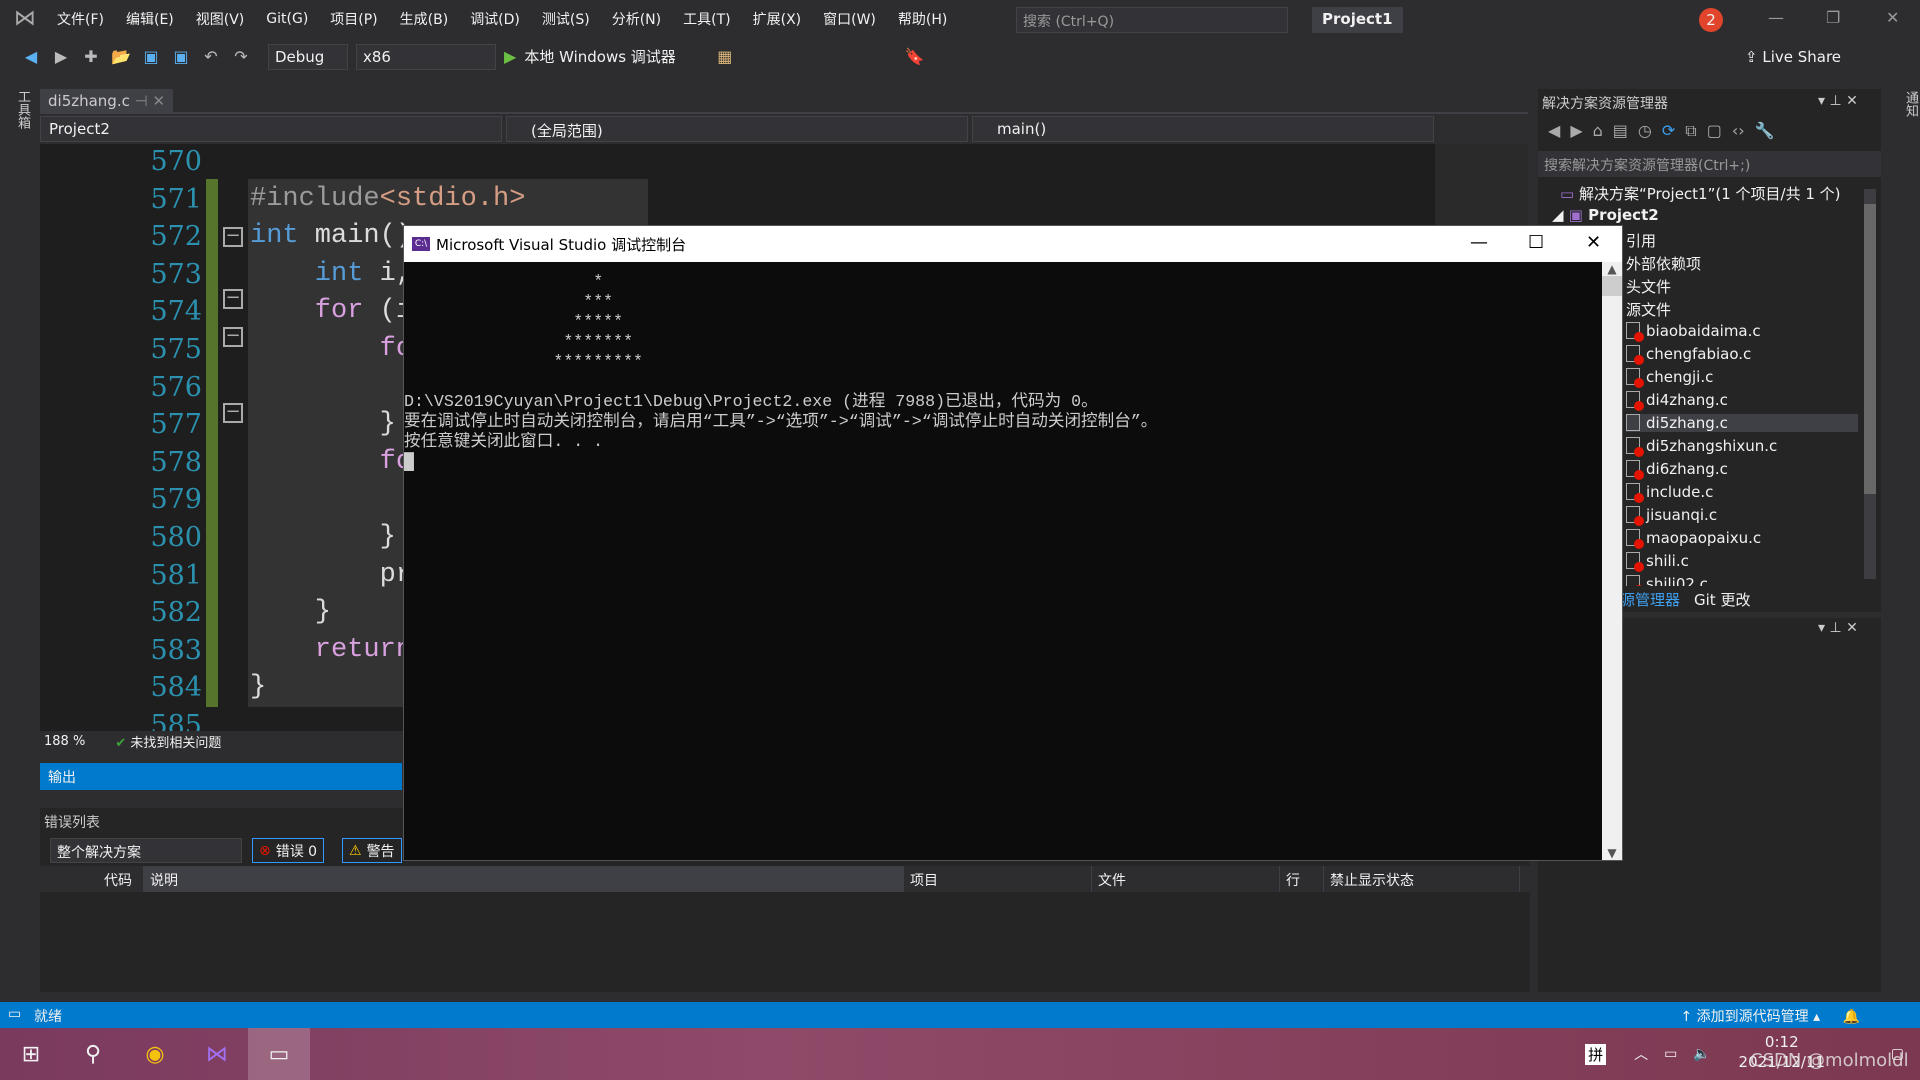 This screenshot has height=1080, width=1920. Describe the element at coordinates (221, 776) in the screenshot. I see `output-panel-header: 输出` at that location.